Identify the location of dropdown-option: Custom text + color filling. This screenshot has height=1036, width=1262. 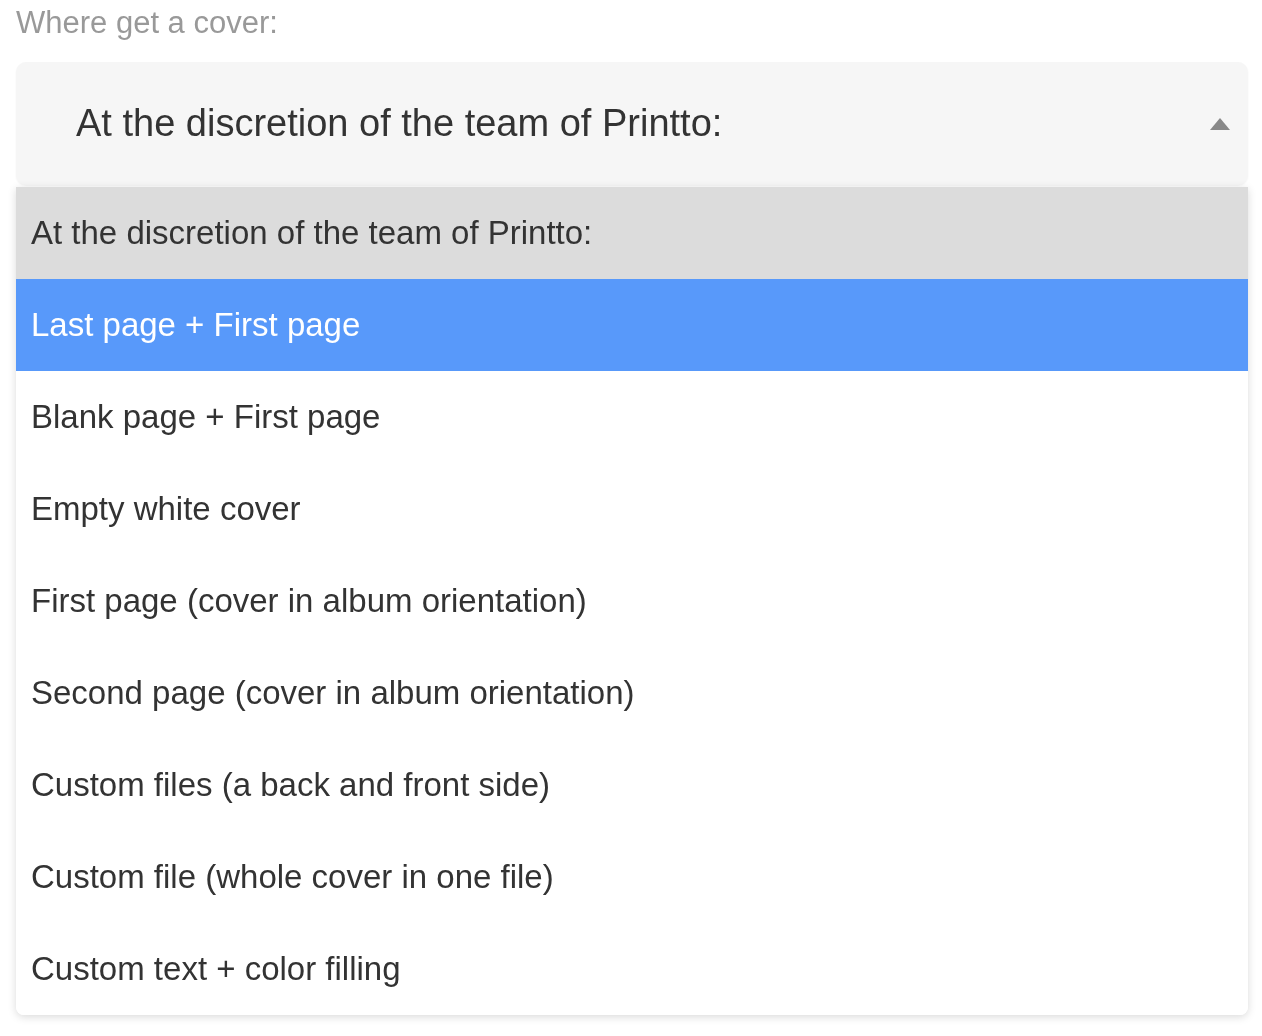
(632, 969).